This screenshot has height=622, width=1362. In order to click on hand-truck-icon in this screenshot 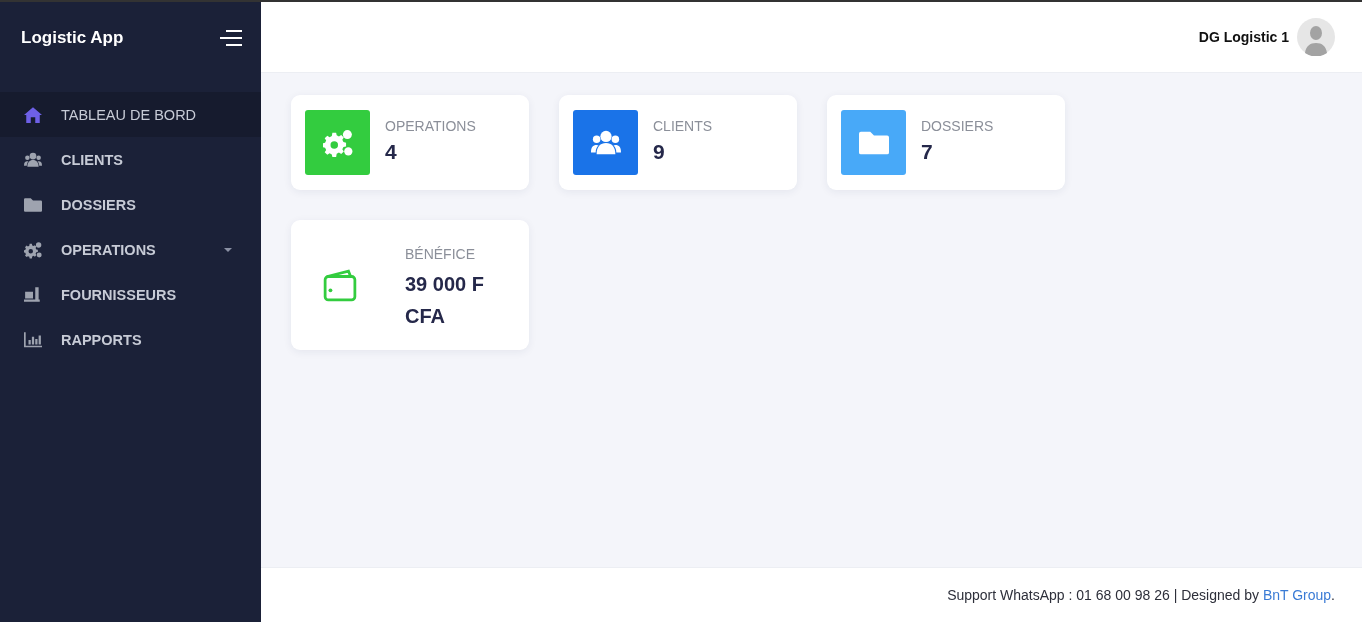, I will do `click(33, 294)`.